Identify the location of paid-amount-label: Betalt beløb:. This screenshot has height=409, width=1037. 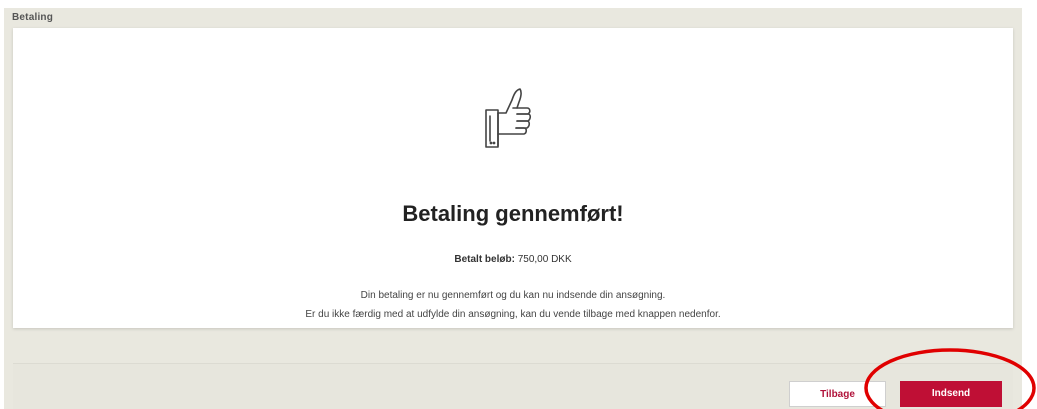
(484, 259).